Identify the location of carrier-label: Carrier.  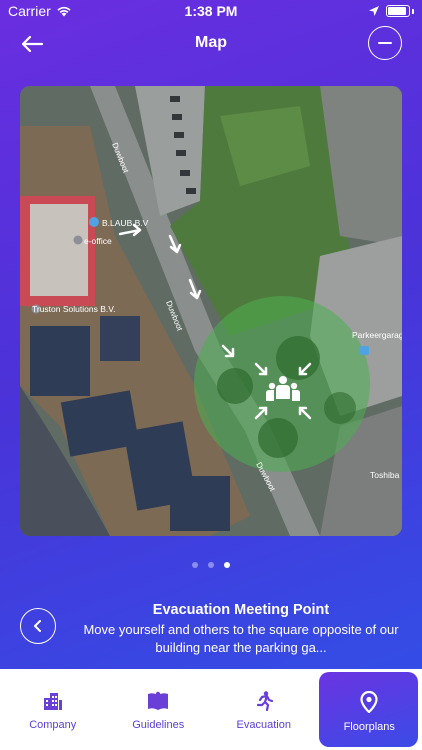
(29, 11).